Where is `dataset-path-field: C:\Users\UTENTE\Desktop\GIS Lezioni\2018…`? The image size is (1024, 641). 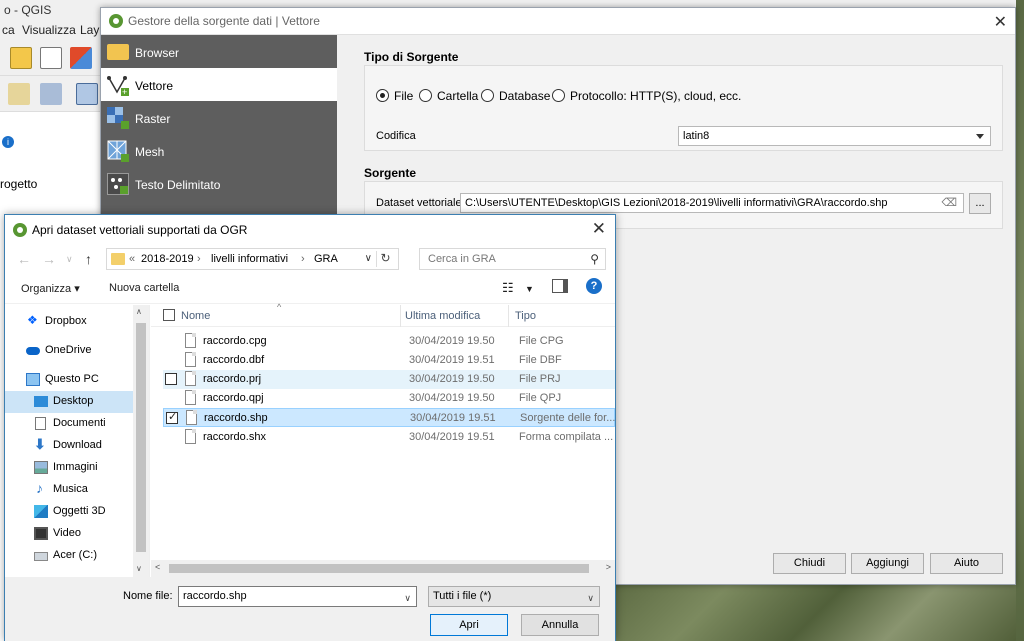
dataset-path-field: C:\Users\UTENTE\Desktop\GIS Lezioni\2018… is located at coordinates (712, 203).